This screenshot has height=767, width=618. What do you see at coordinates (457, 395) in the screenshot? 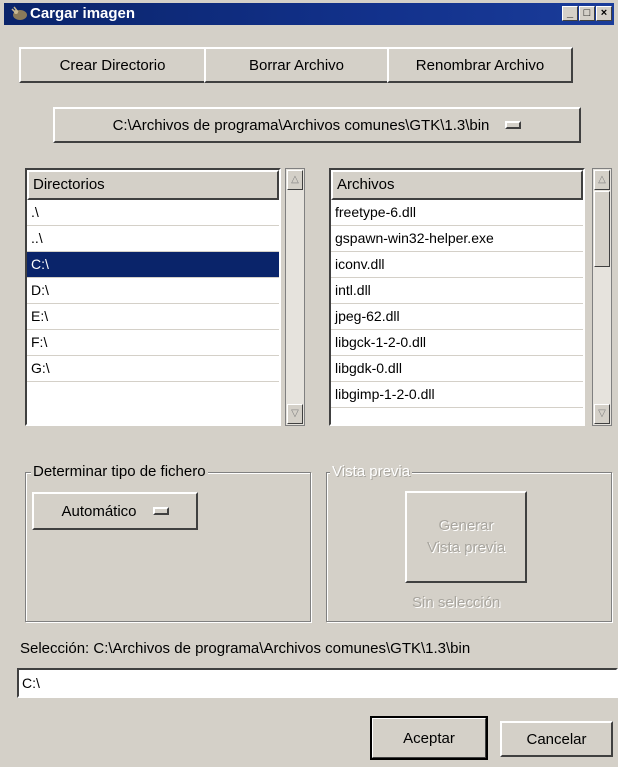
I see `file-item: libgimp-1-2-0.dll` at bounding box center [457, 395].